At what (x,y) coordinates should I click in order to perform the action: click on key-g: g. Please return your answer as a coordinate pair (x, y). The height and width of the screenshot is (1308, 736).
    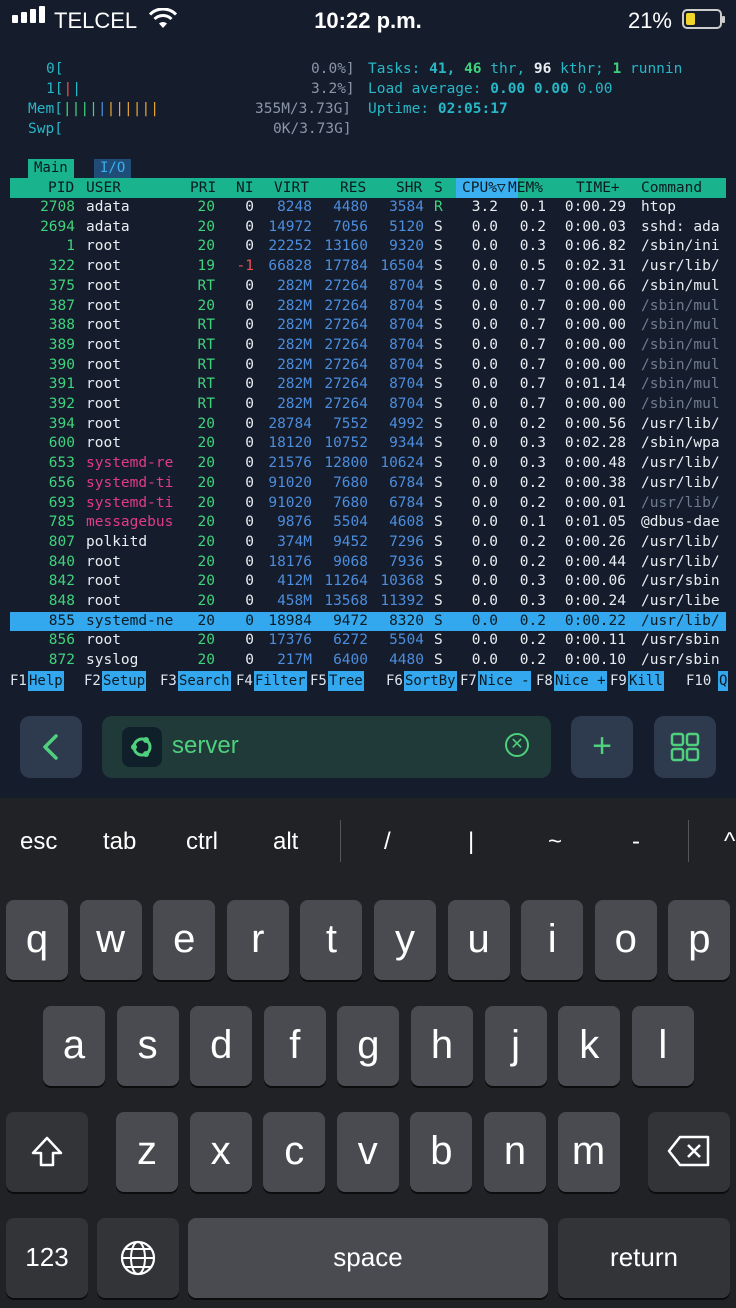
    Looking at the image, I should click on (368, 1046).